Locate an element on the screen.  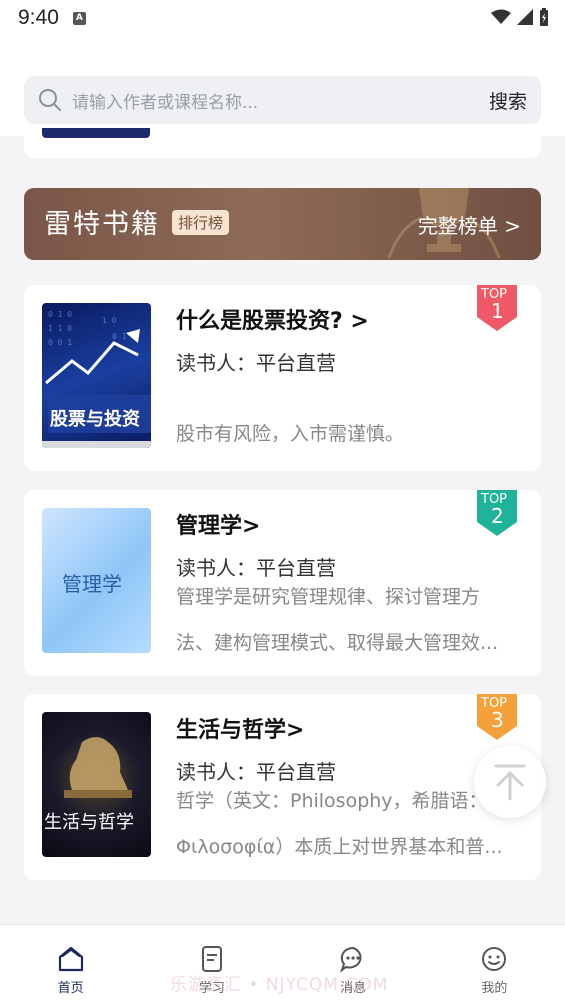
rank-number: 3 is located at coordinates (497, 720).